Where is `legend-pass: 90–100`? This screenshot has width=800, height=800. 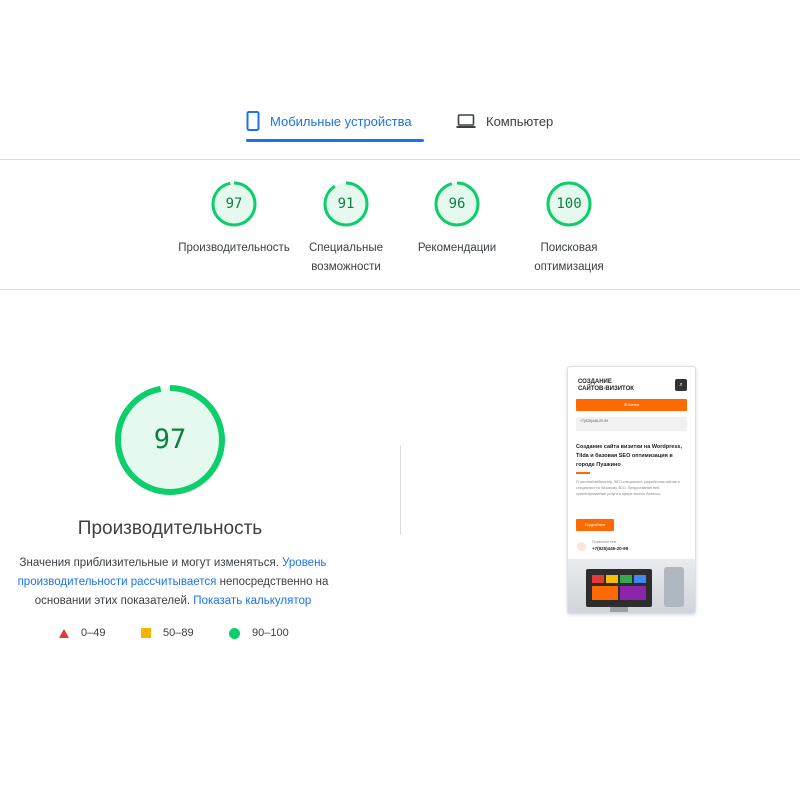
legend-pass: 90–100 is located at coordinates (259, 633).